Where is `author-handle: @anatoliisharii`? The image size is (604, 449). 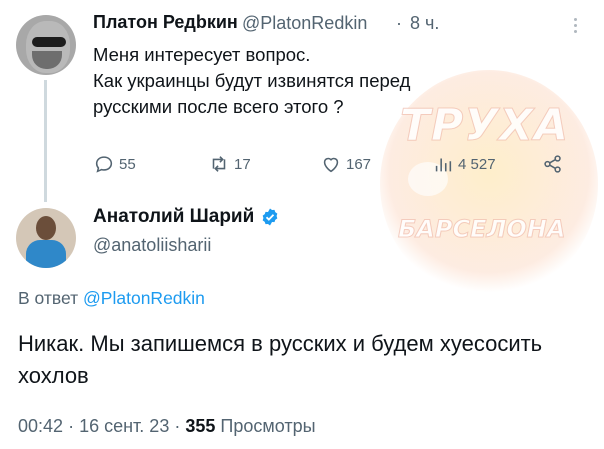
author-handle: @anatoliisharii is located at coordinates (152, 245).